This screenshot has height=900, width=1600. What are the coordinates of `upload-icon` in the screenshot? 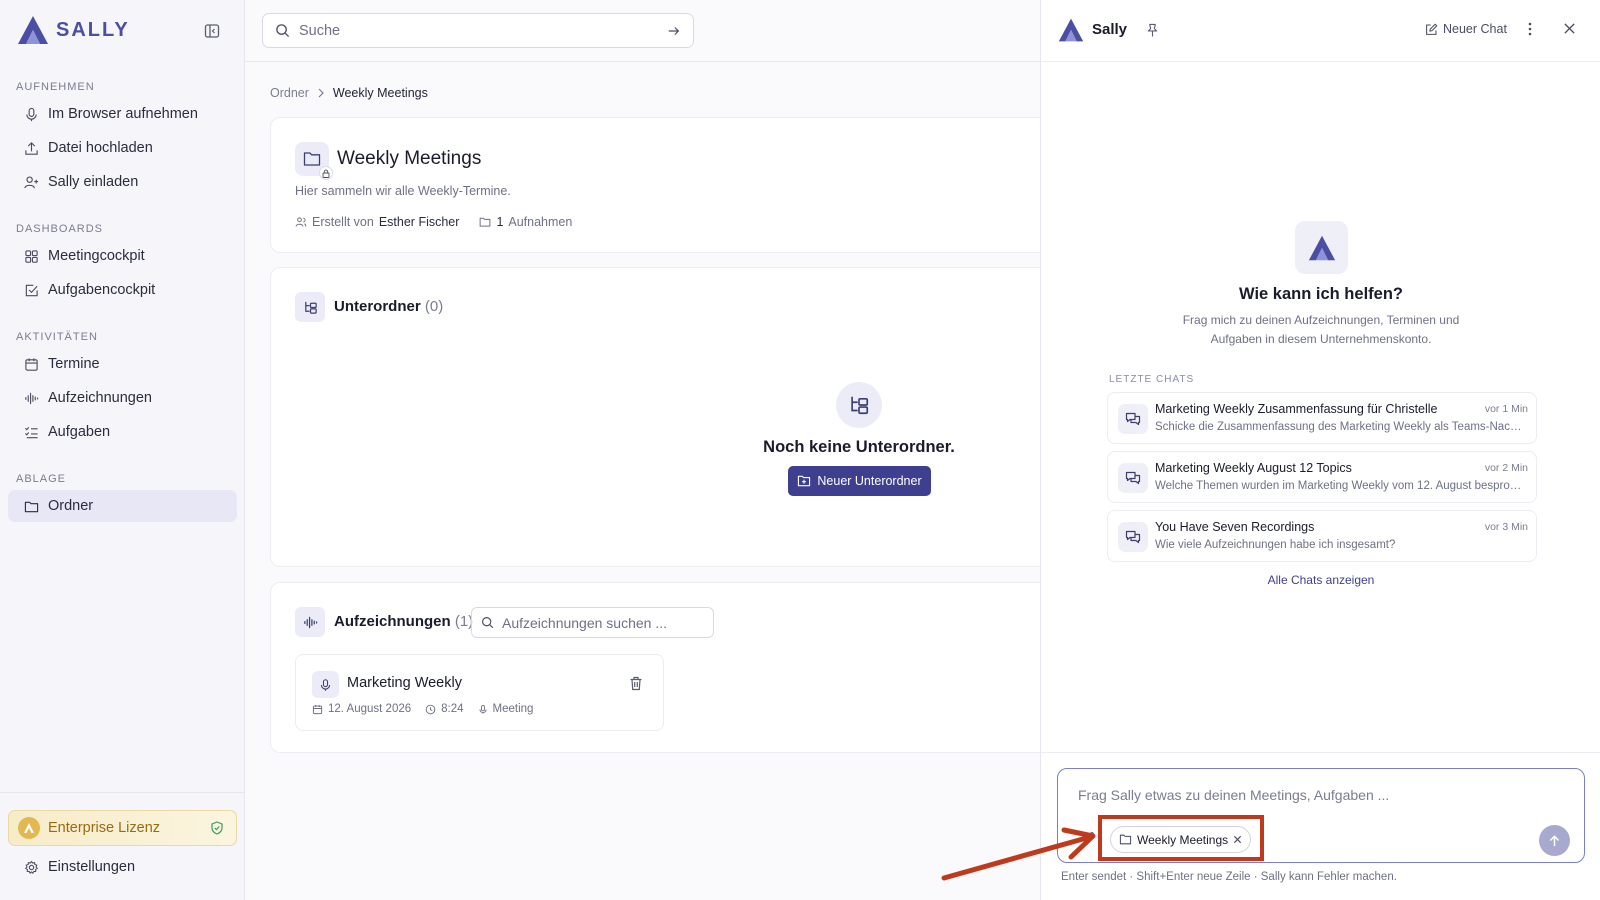 It's located at (31, 148).